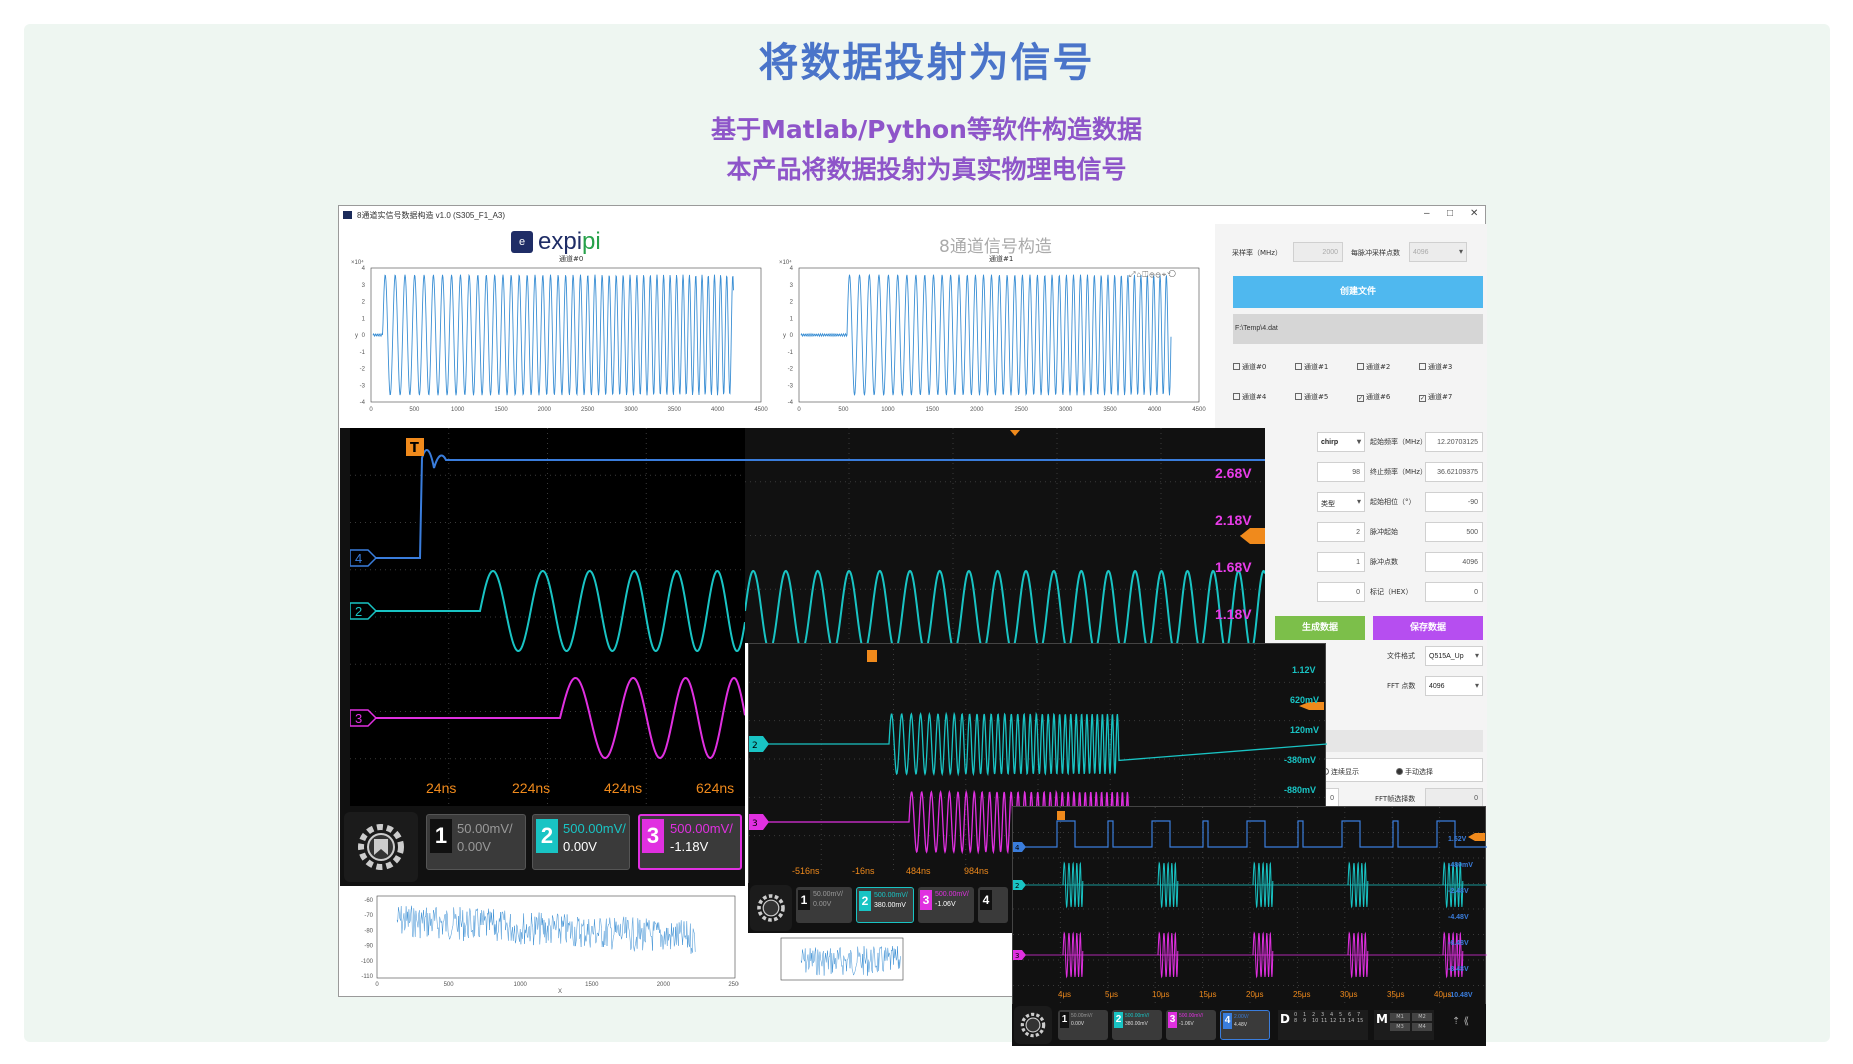  I want to click on spectrum-frame, so click(556, 937).